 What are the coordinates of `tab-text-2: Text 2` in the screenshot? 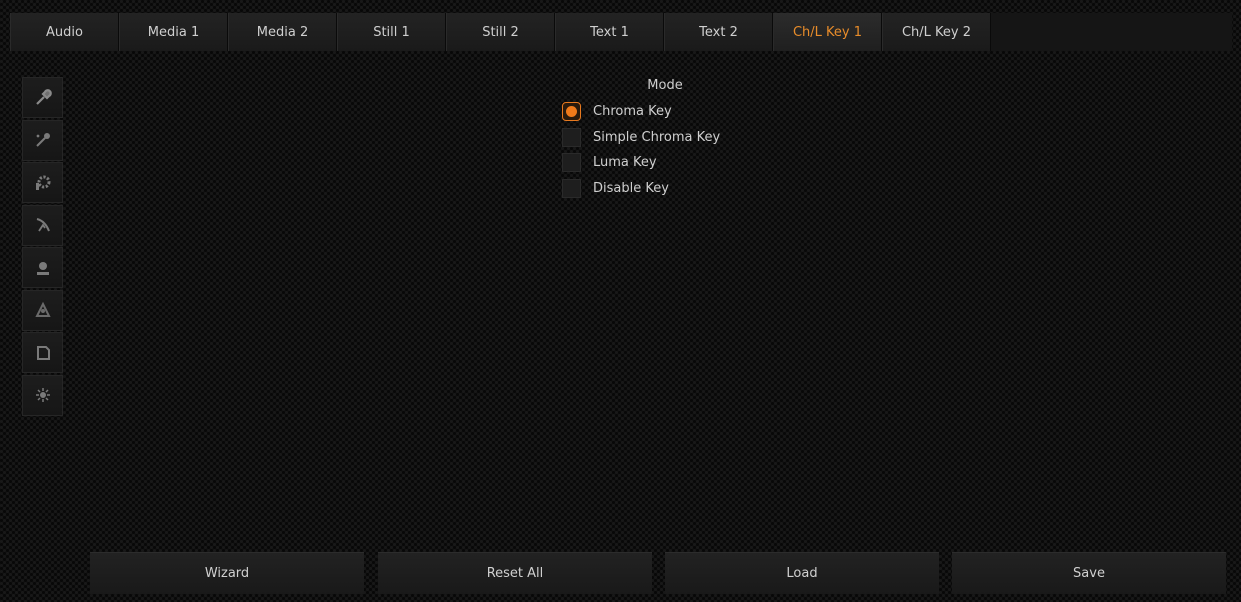 It's located at (718, 32).